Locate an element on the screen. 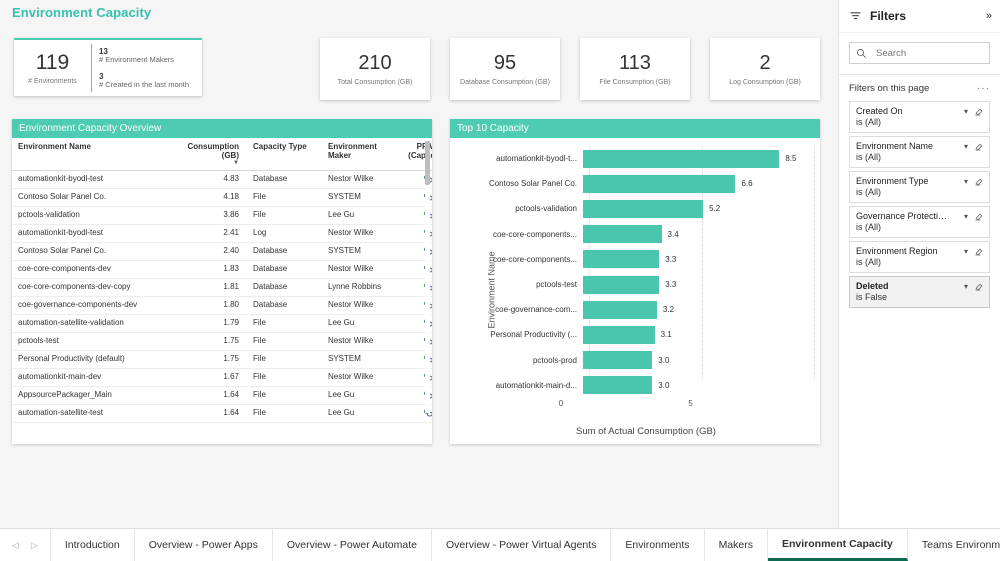 Image resolution: width=1000 pixels, height=561 pixels. chart-bar-row: coe-governance-com... 3.2 is located at coordinates (646, 309).